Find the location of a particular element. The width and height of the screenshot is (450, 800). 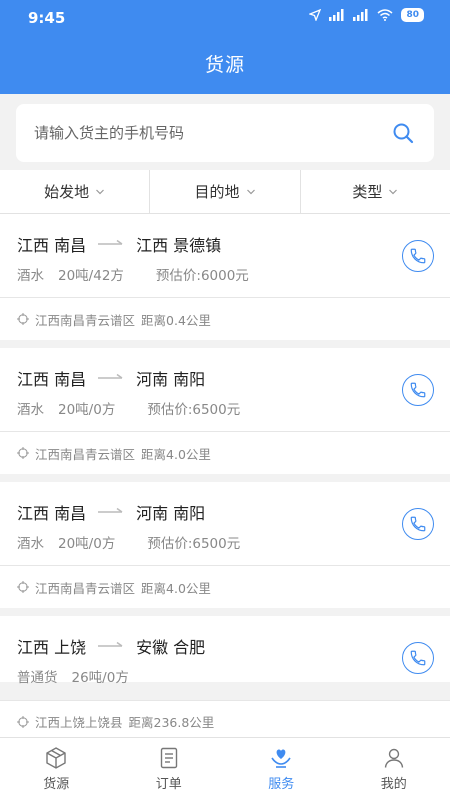

tab-orders: 订单 is located at coordinates (169, 769).